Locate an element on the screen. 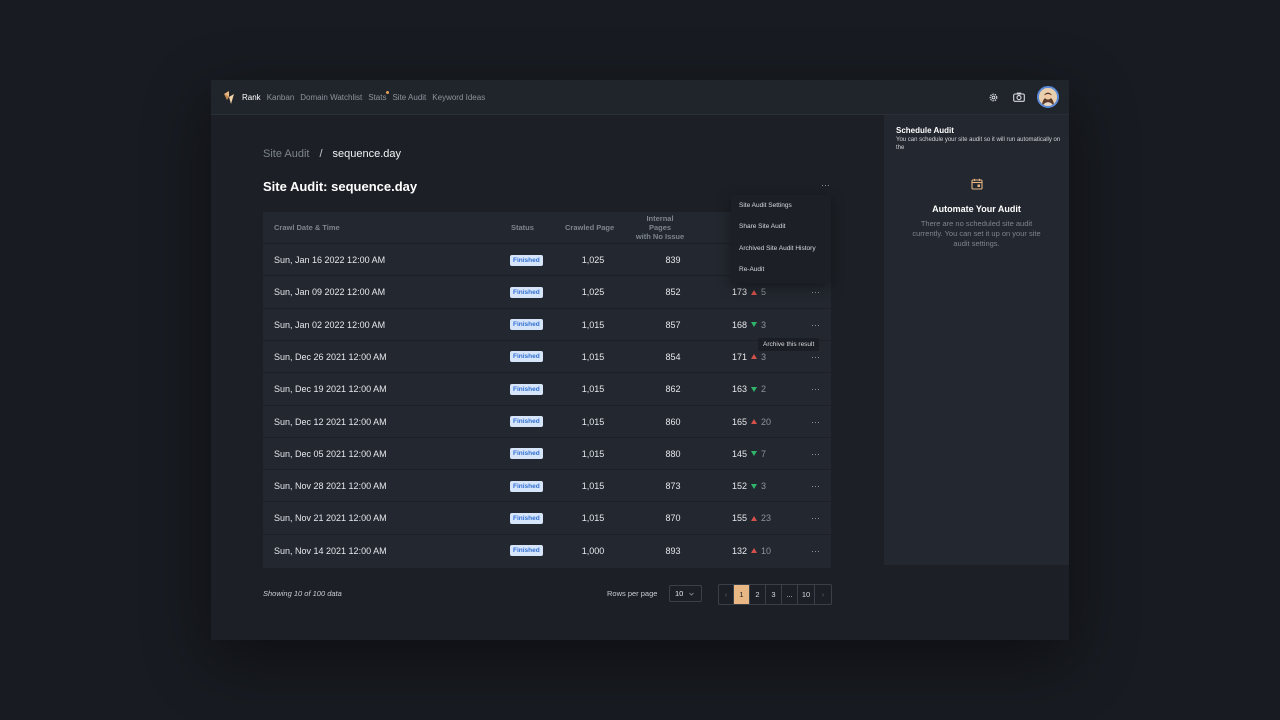  notification-dot is located at coordinates (388, 92).